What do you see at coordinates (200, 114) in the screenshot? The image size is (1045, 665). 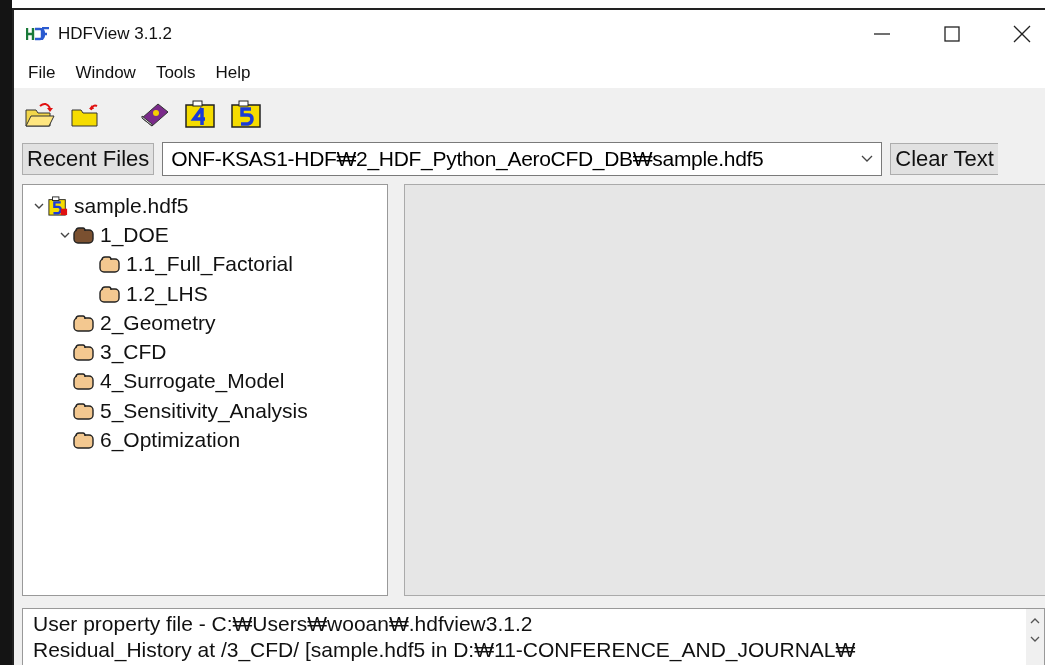 I see `hdf4-icon` at bounding box center [200, 114].